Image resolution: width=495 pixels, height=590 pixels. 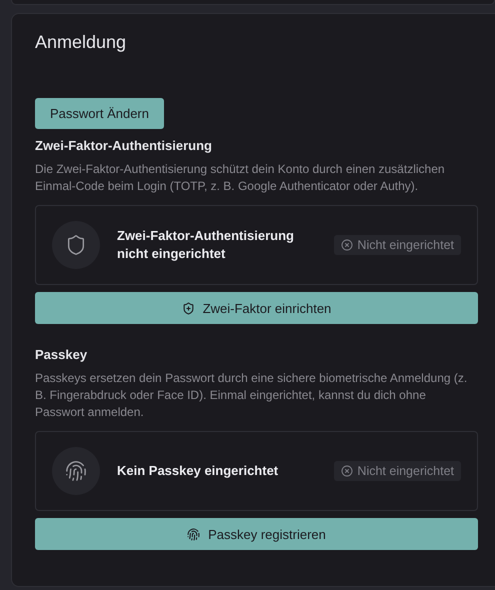 I want to click on setup-button: Zwei-Faktor einrichten, so click(x=256, y=308).